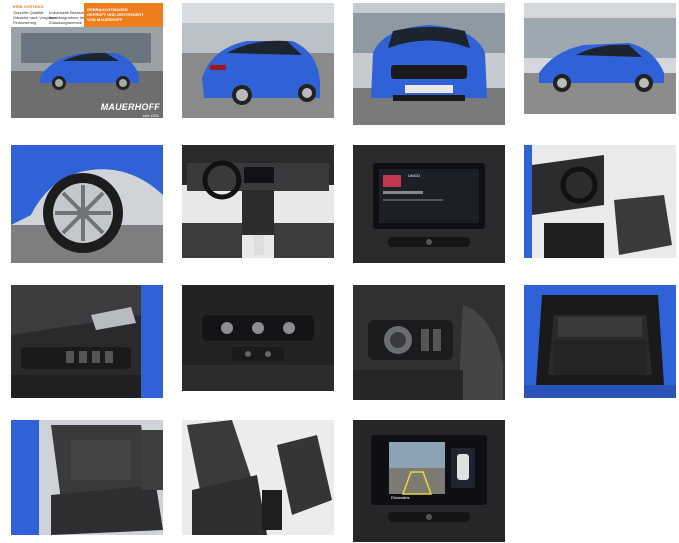 This screenshot has width=679, height=543. I want to click on light-switch-photo, so click(429, 342).